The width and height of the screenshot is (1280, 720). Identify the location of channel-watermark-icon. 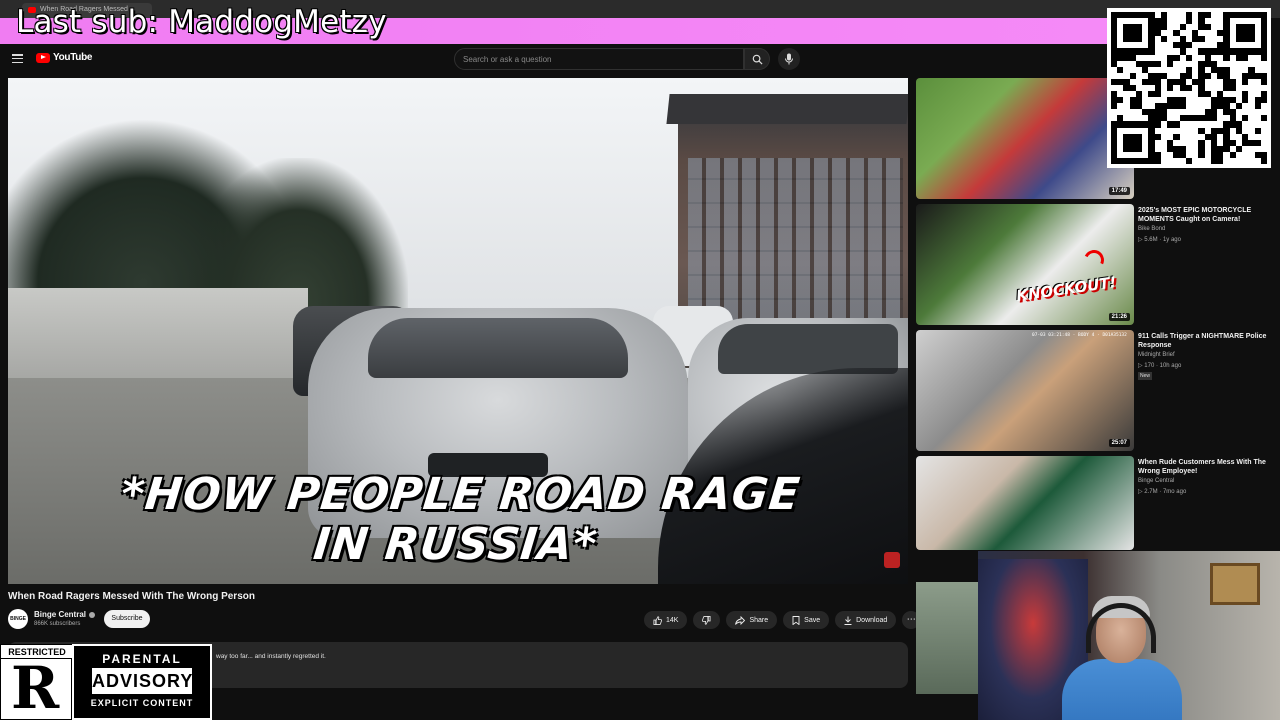
(892, 560).